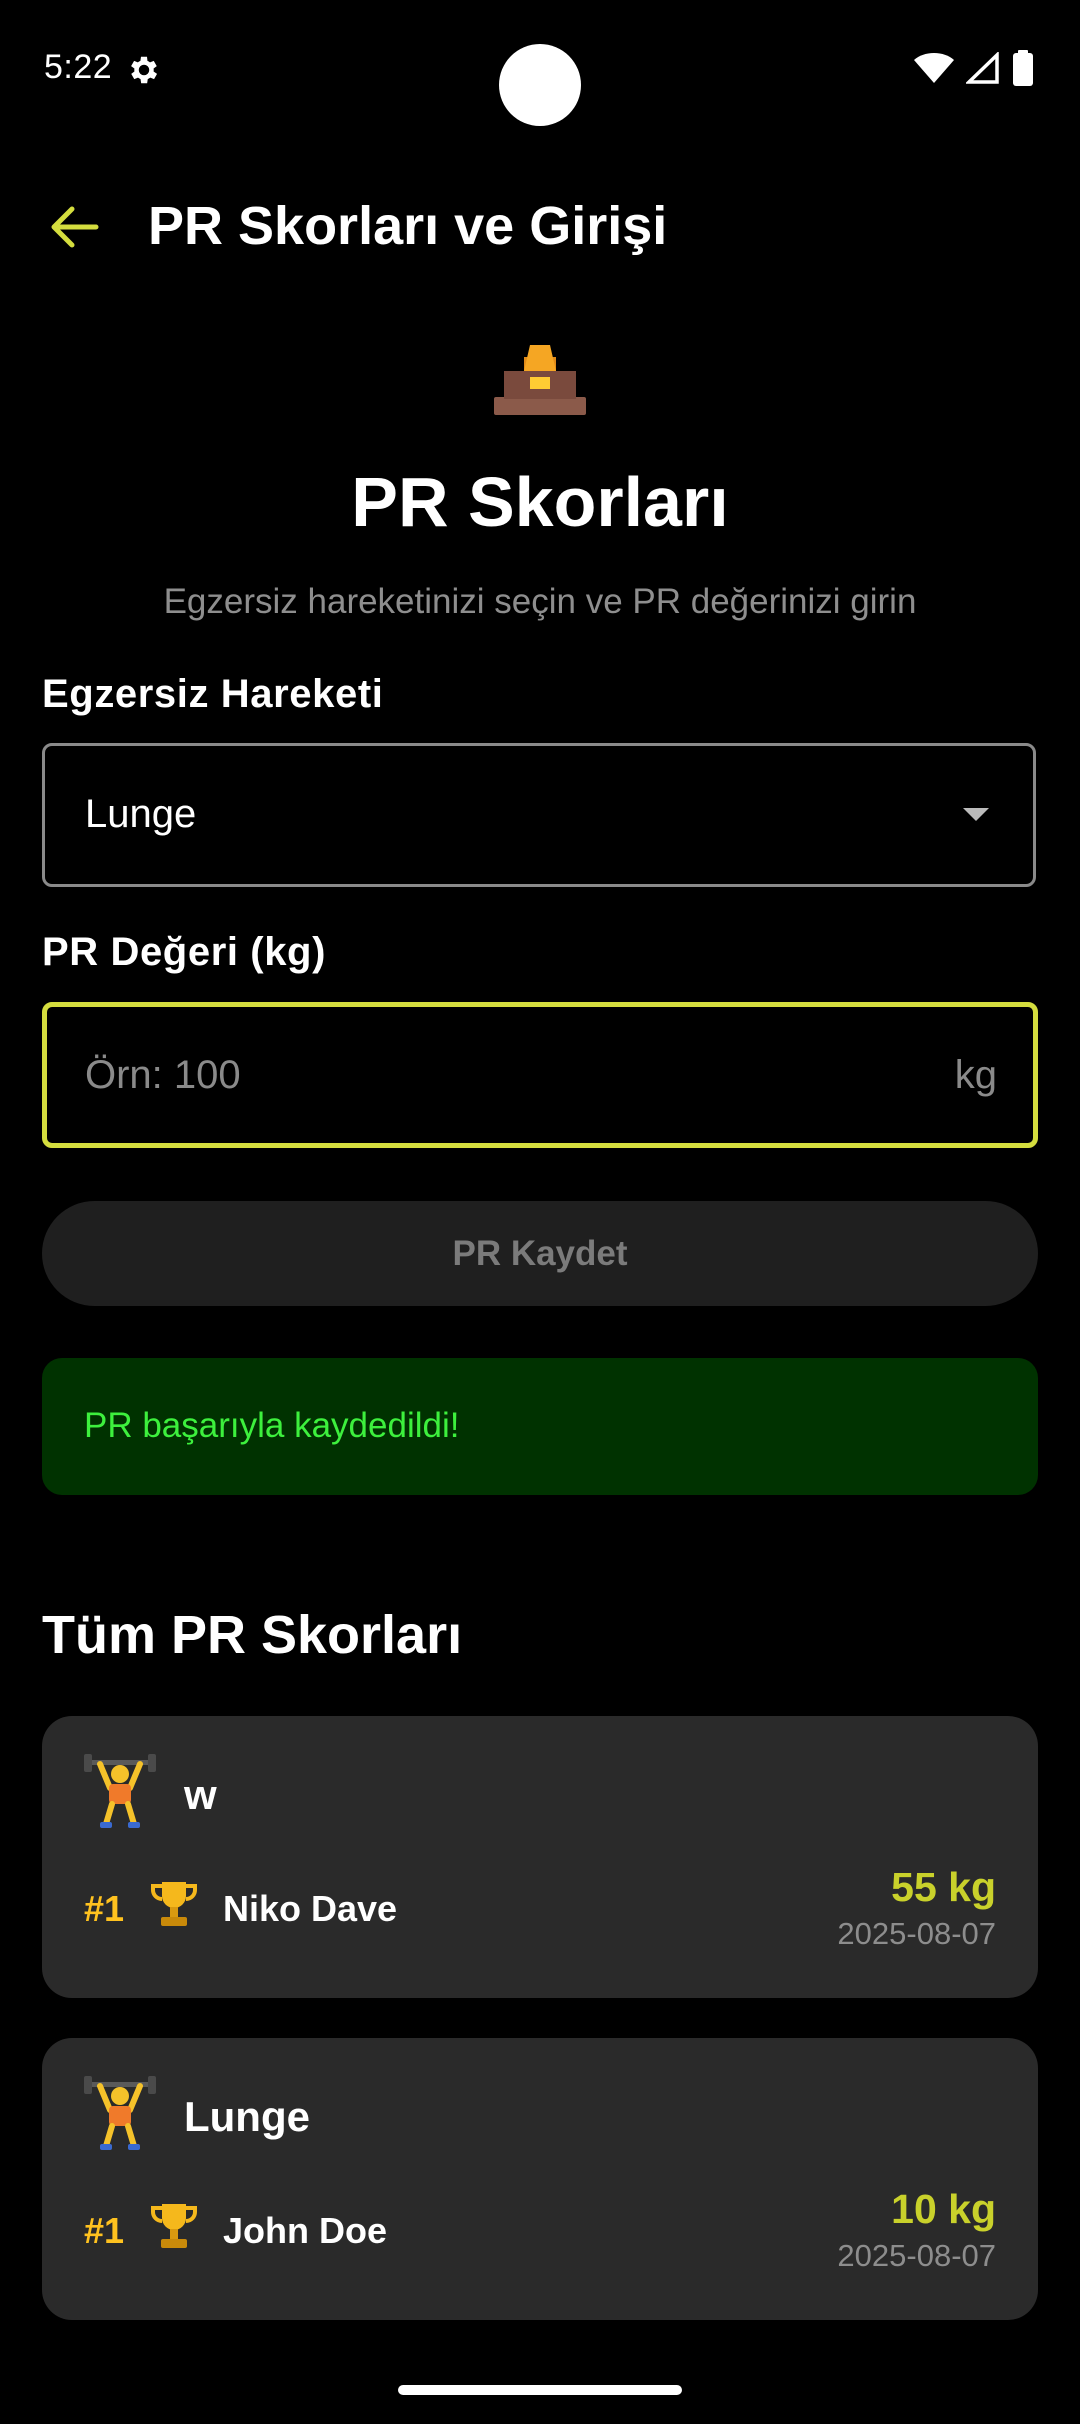 The image size is (1080, 2424). Describe the element at coordinates (141, 814) in the screenshot. I see `exercise-dropdown-value: Lunge` at that location.